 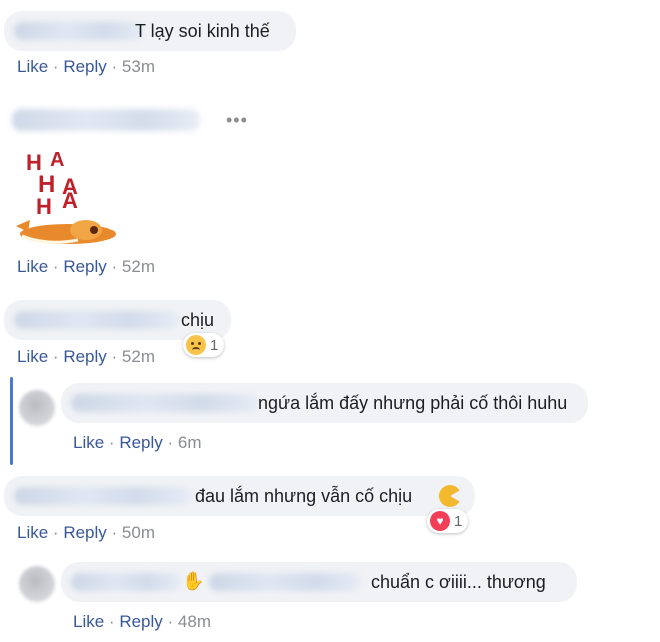 What do you see at coordinates (11, 421) in the screenshot?
I see `thread-indicator` at bounding box center [11, 421].